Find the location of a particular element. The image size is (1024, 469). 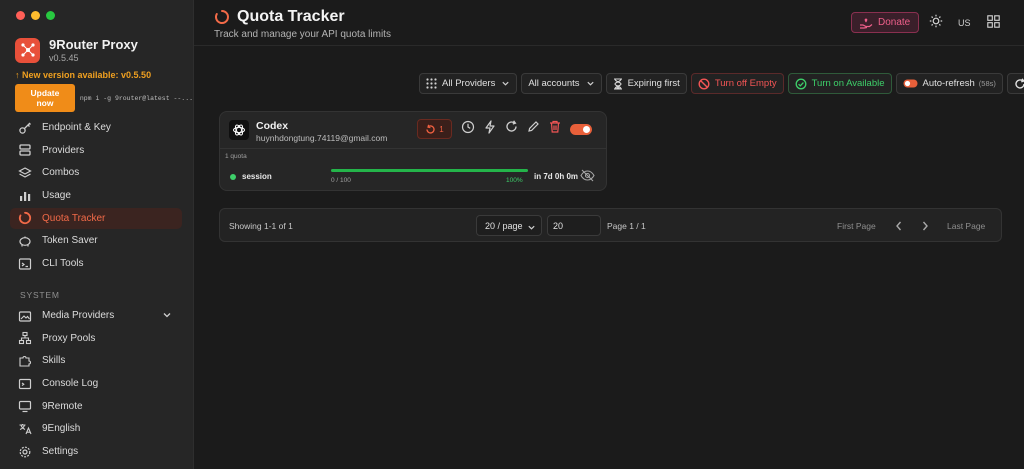

apps-grid-icon is located at coordinates (993, 24).